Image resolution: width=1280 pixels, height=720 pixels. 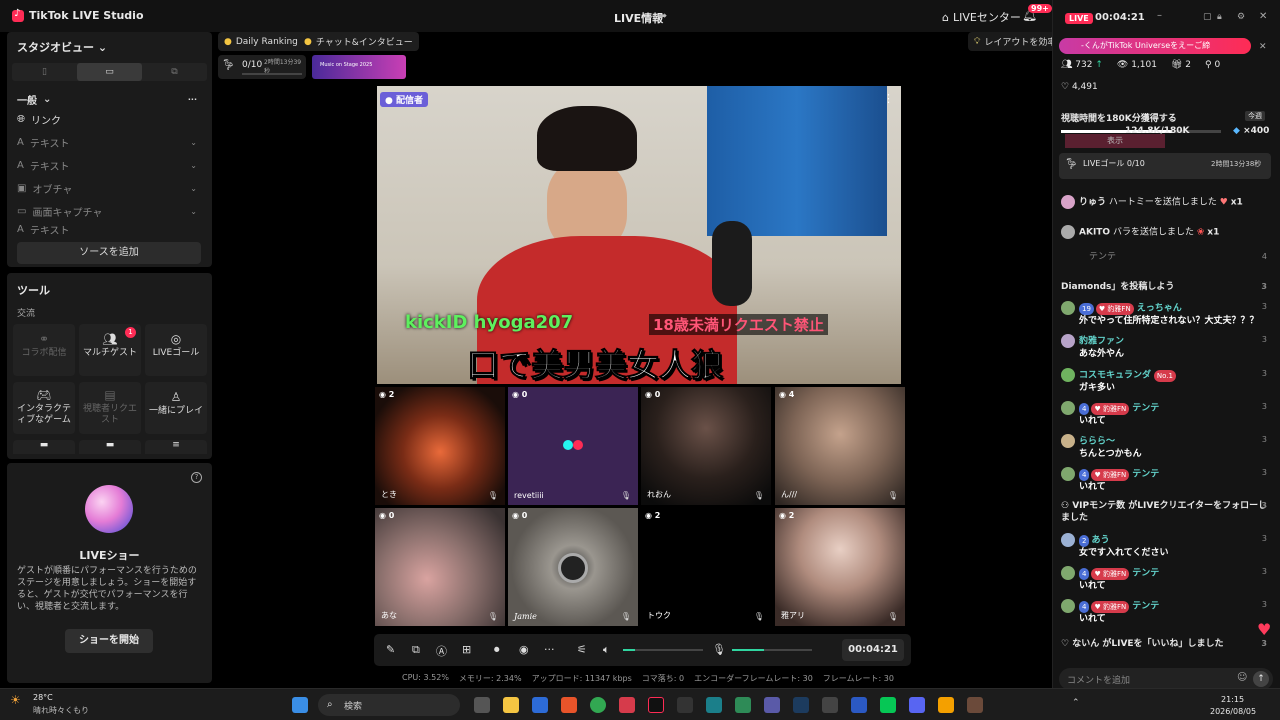 What do you see at coordinates (1219, 17) in the screenshot?
I see `lock-icon: 🔒︎` at bounding box center [1219, 17].